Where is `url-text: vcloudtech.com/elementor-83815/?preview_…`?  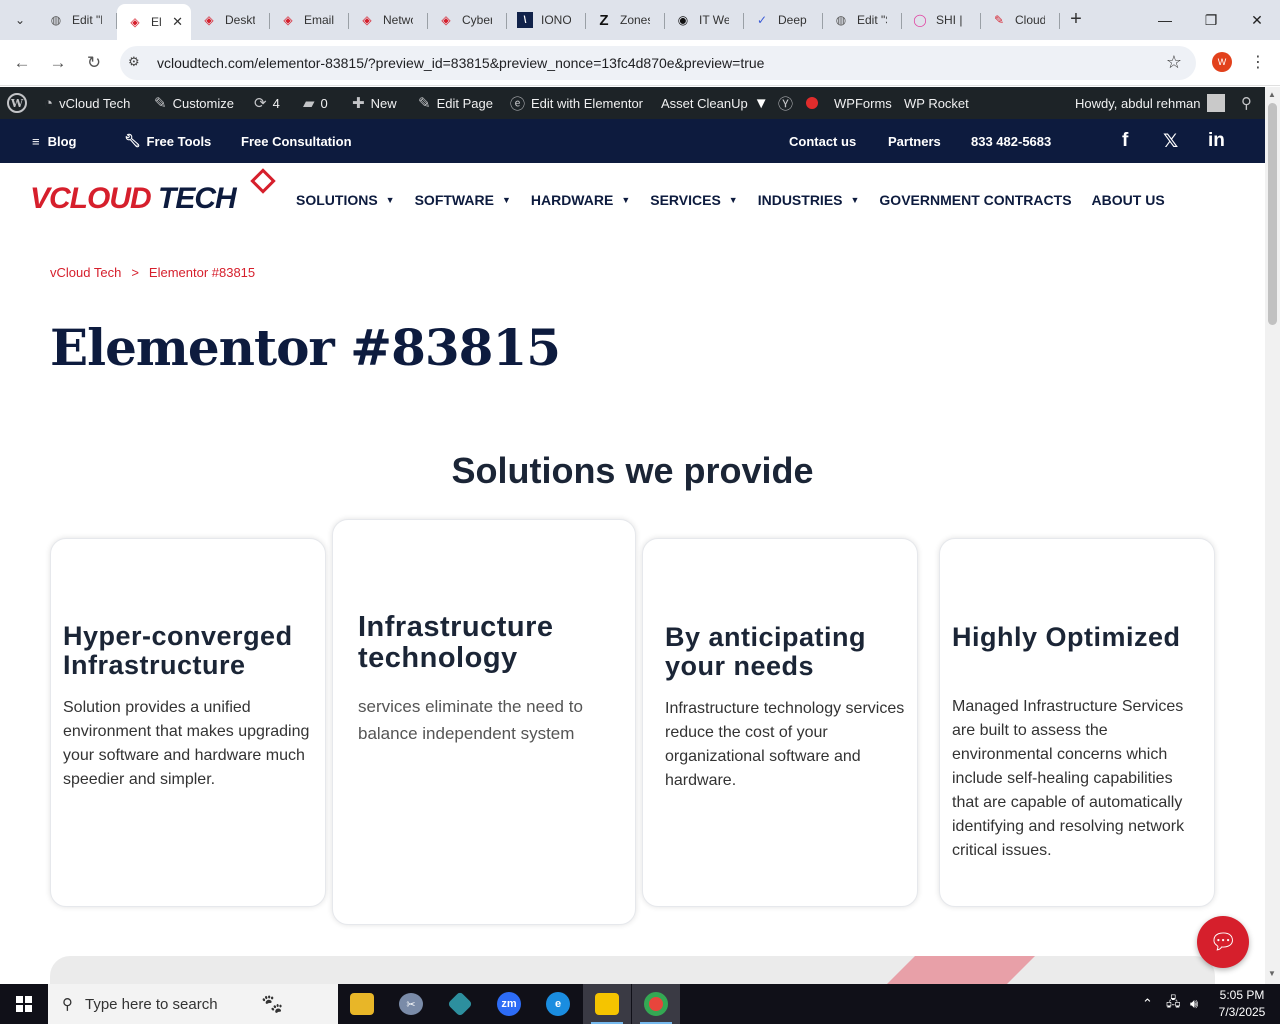 url-text: vcloudtech.com/elementor-83815/?preview_… is located at coordinates (461, 63).